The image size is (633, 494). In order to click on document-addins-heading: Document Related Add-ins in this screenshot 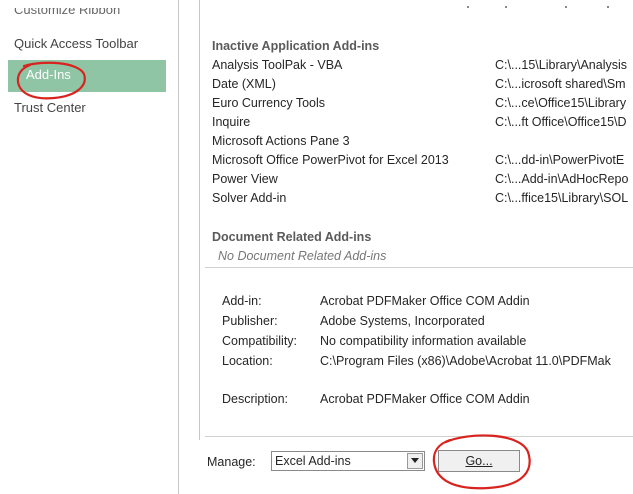, I will do `click(292, 237)`.